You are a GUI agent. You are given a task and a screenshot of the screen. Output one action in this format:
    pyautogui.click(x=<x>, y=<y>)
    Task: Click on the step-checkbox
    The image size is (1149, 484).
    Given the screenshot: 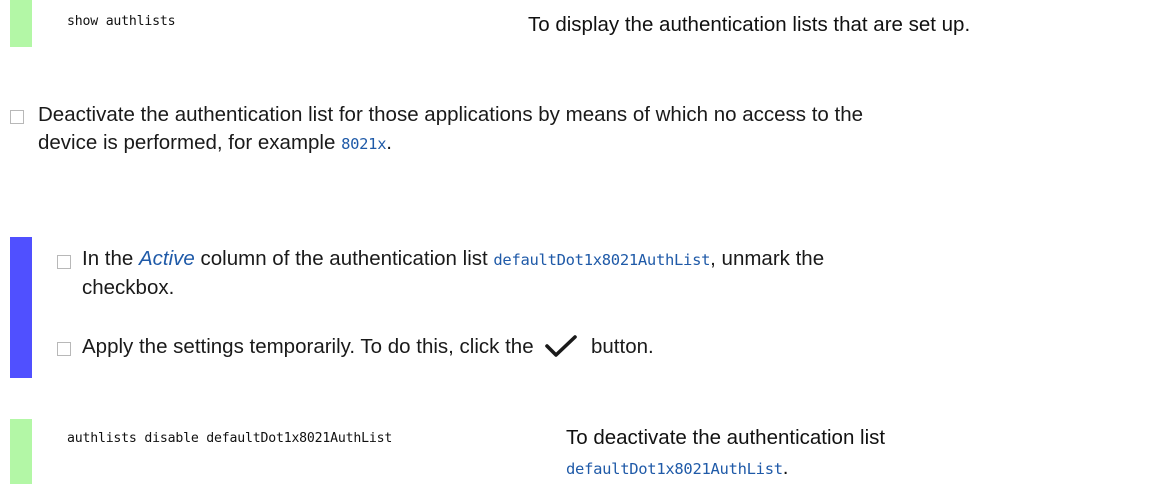 What is the action you would take?
    pyautogui.click(x=17, y=117)
    